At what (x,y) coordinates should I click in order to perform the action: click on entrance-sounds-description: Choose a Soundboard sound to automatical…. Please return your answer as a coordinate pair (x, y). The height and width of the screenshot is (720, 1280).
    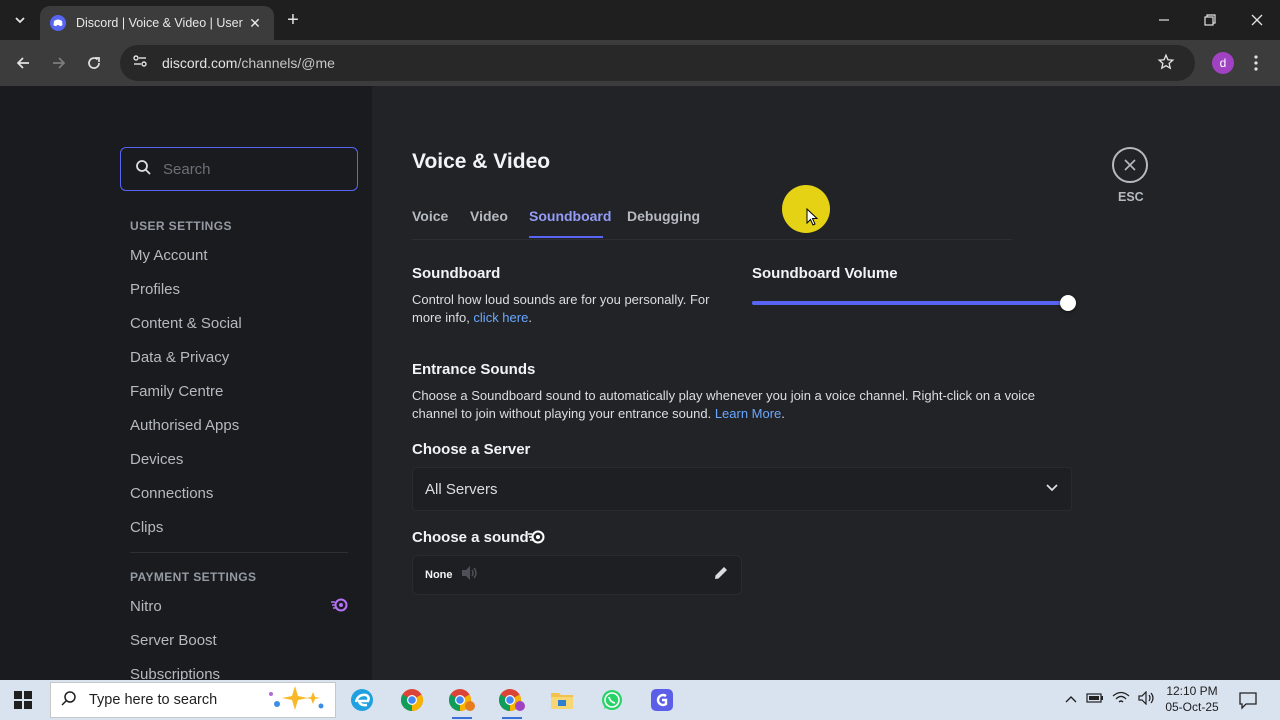
    Looking at the image, I should click on (737, 405).